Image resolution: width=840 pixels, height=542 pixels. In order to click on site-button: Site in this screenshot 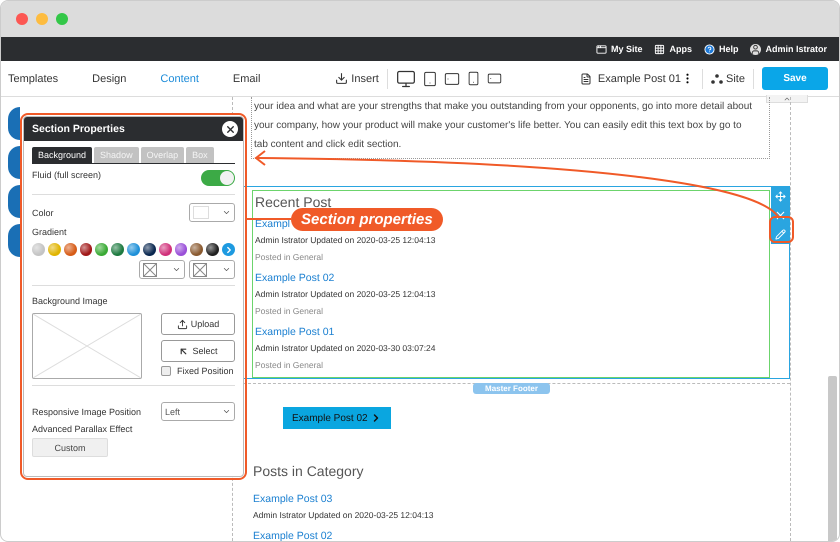, I will do `click(728, 78)`.